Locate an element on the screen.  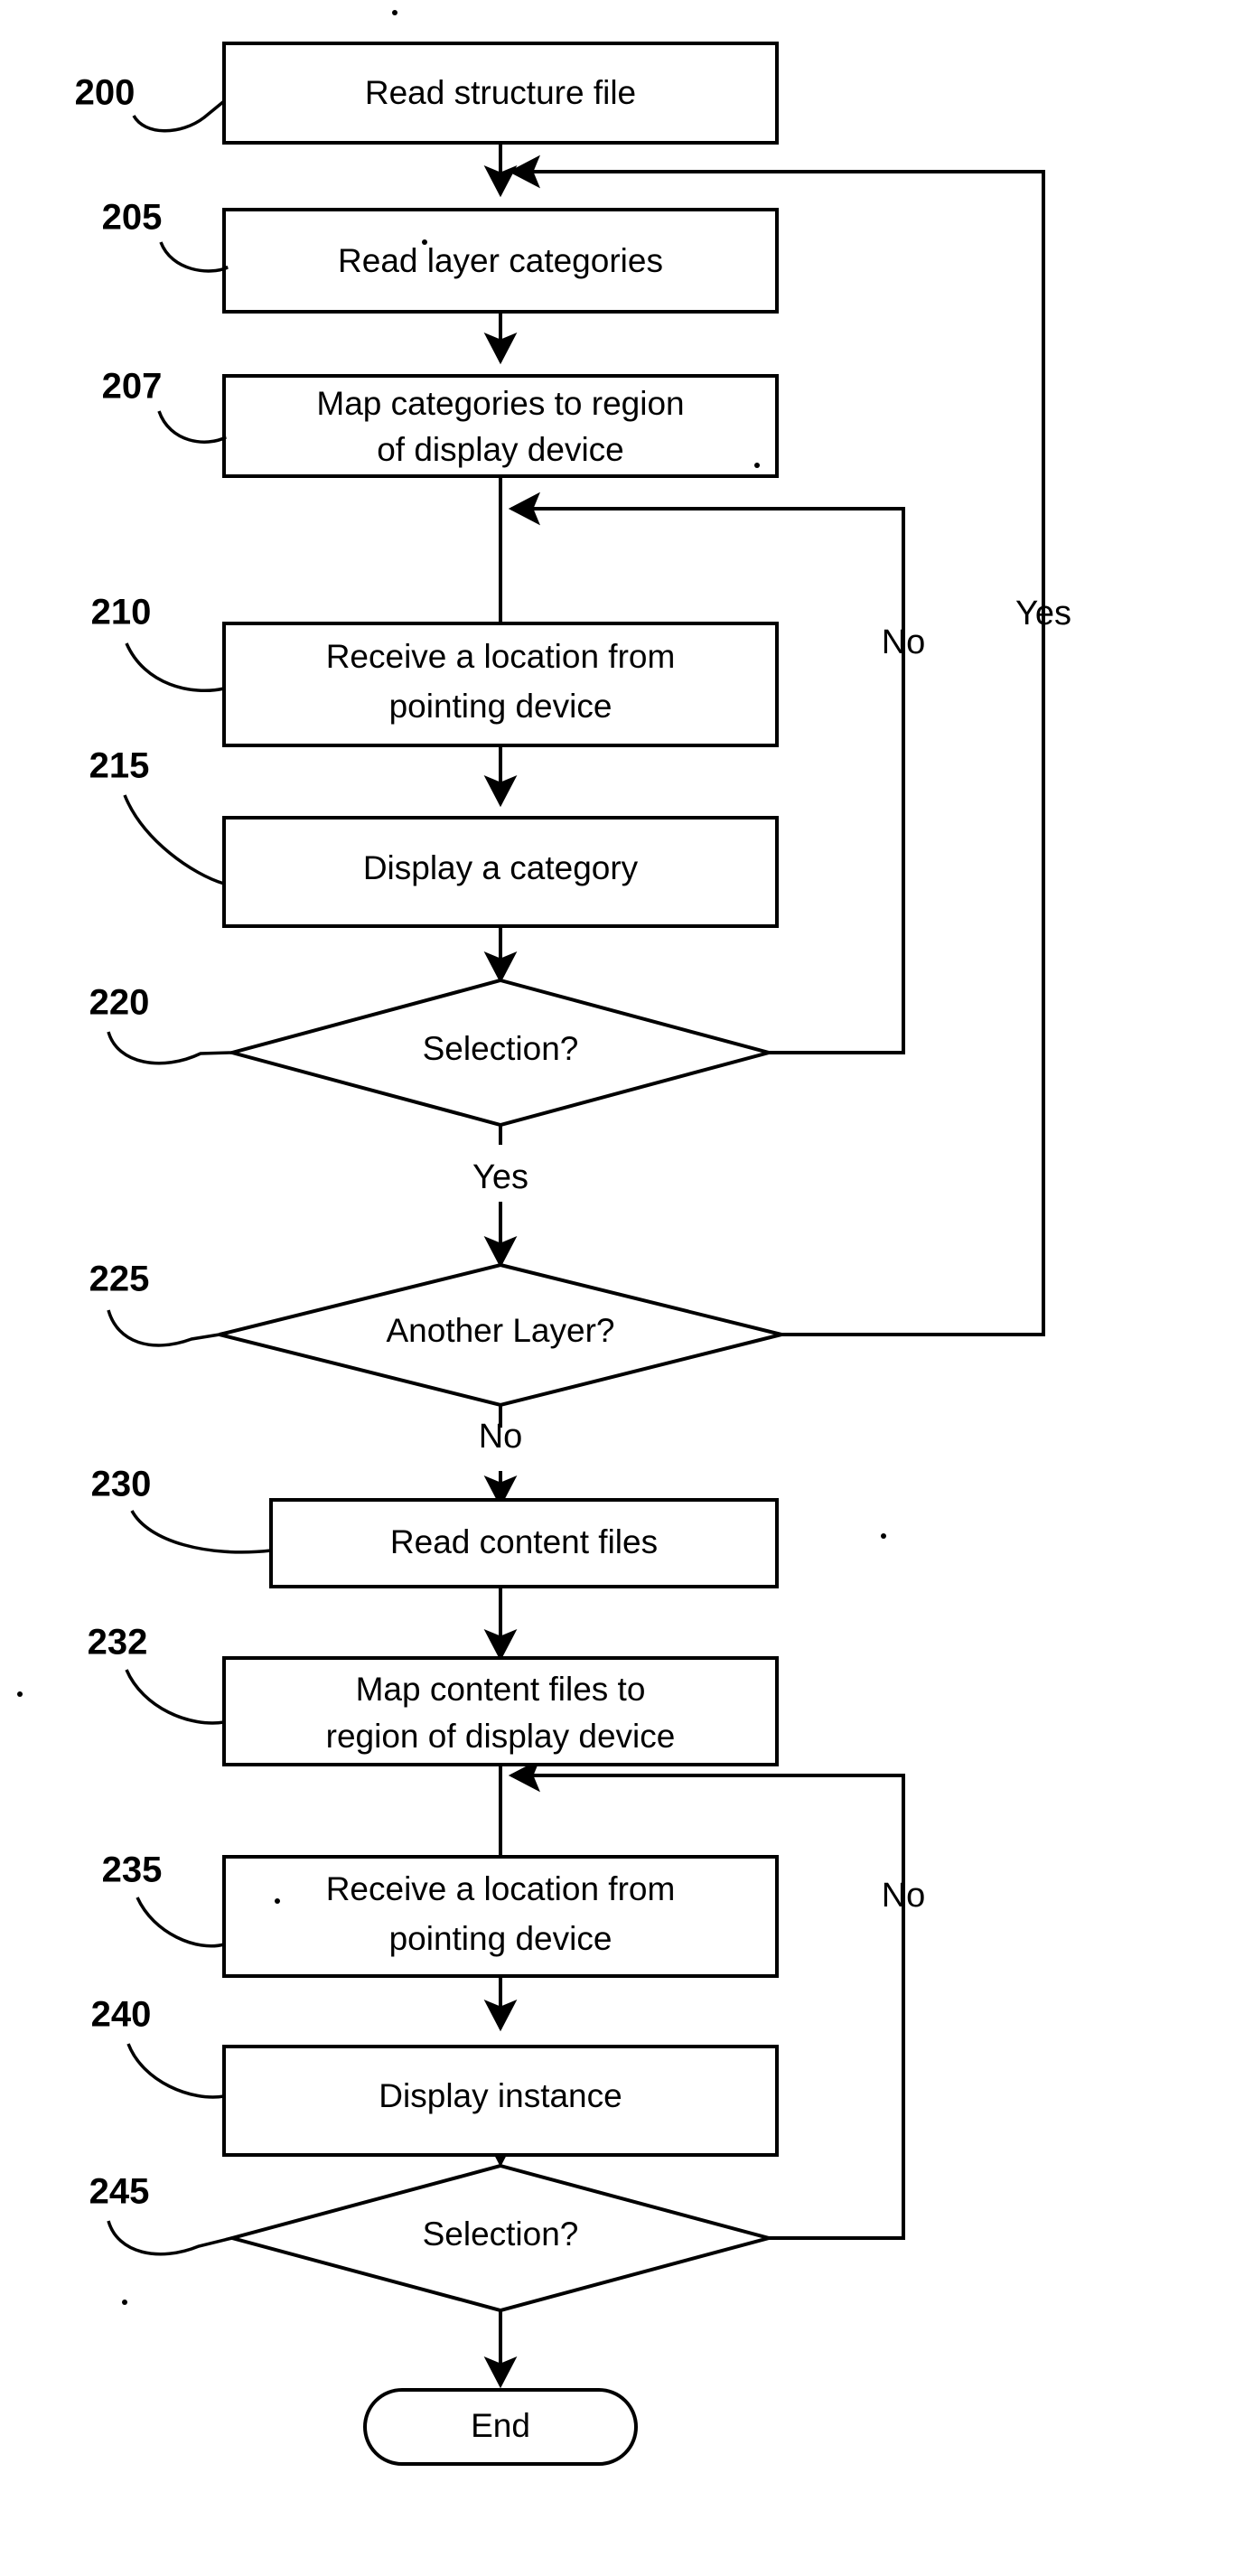
ref-label-235: 235 is located at coordinates (133, 1870).